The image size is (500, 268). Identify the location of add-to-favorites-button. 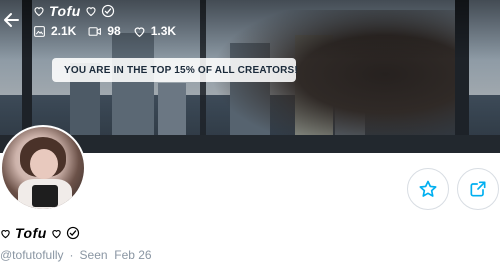
(428, 189).